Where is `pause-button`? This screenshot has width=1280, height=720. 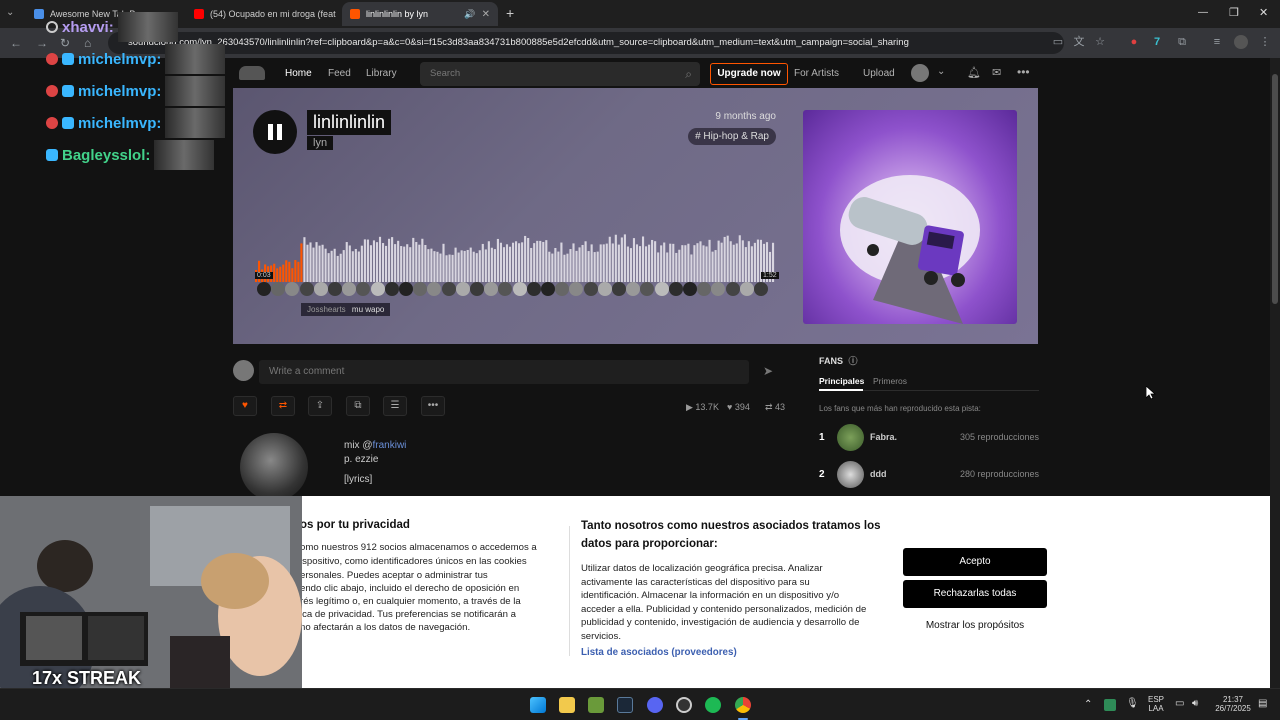 pause-button is located at coordinates (275, 132).